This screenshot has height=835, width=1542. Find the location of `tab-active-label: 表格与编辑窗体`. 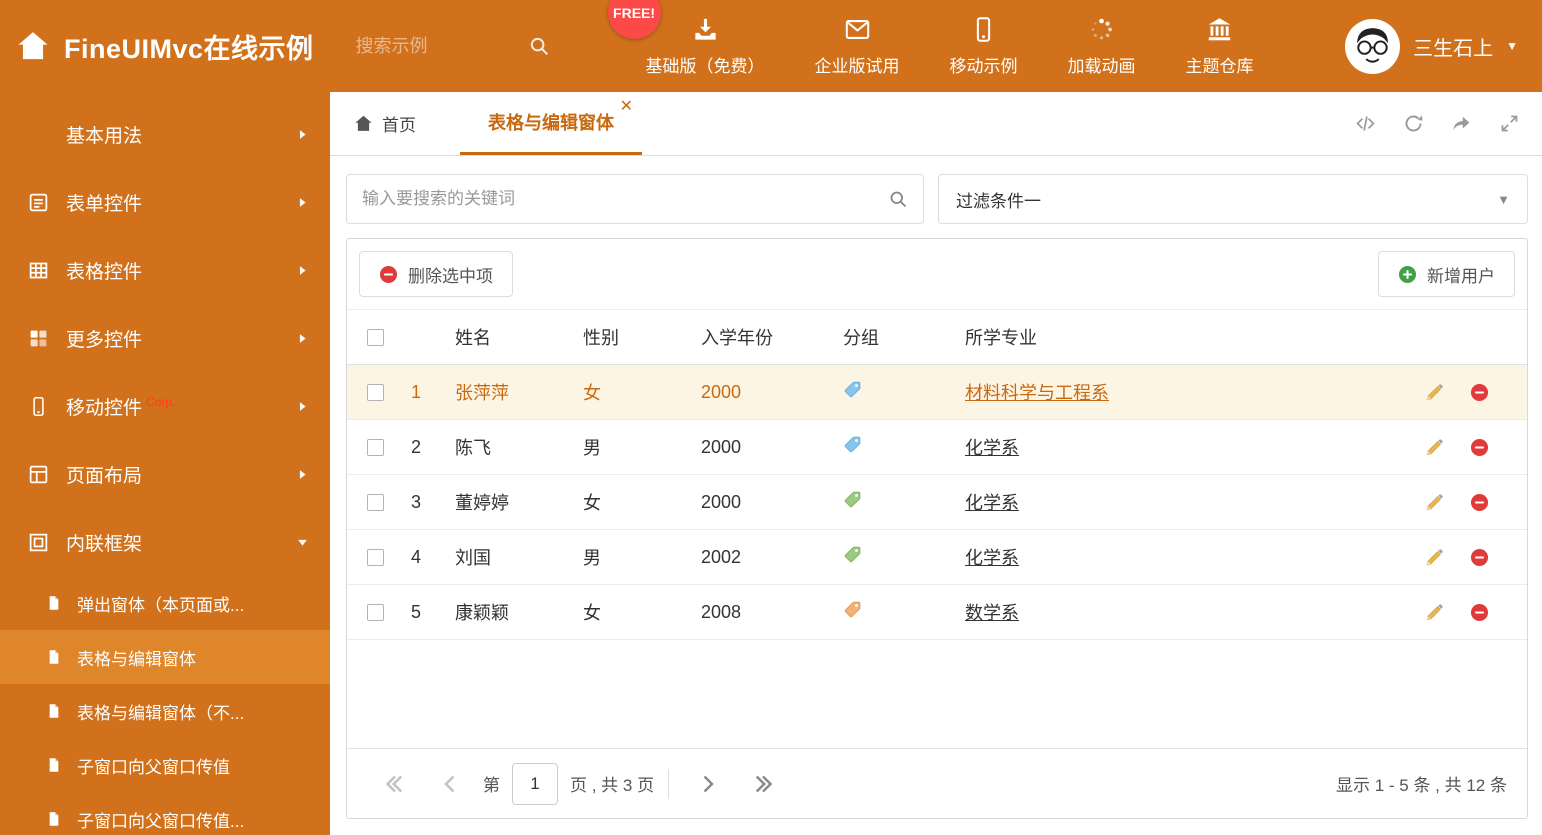

tab-active-label: 表格与编辑窗体 is located at coordinates (551, 123).